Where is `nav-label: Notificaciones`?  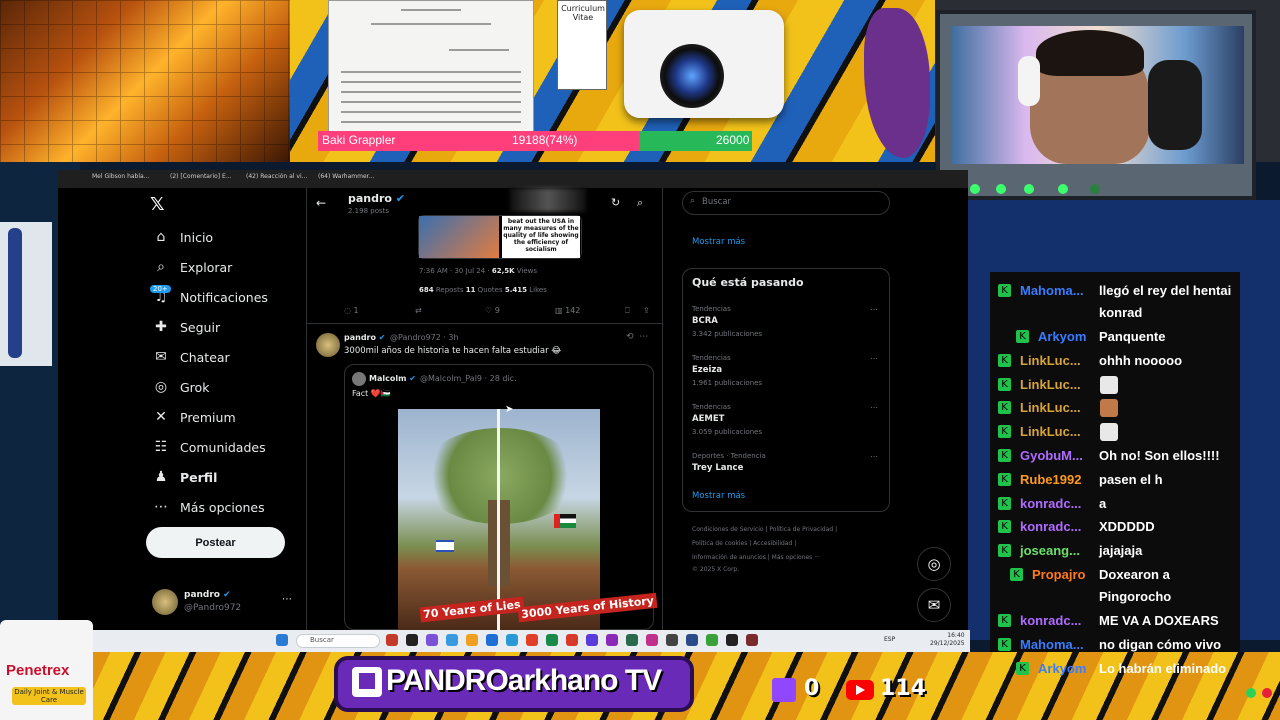 nav-label: Notificaciones is located at coordinates (224, 297).